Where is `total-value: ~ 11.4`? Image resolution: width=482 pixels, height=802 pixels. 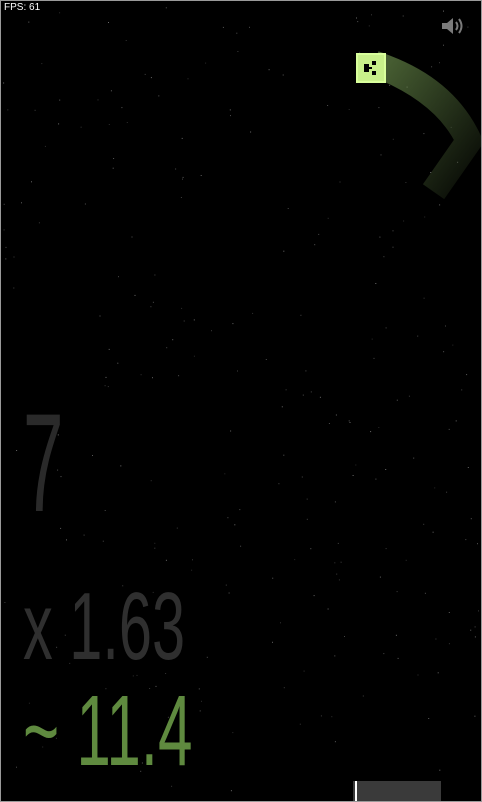
total-value: ~ 11.4 is located at coordinates (108, 731).